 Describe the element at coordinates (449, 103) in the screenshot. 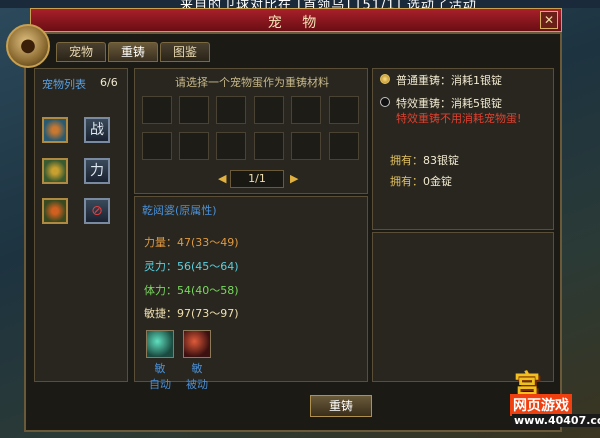

I see `special-recast-label: 特效重铸：消耗5银锭` at that location.